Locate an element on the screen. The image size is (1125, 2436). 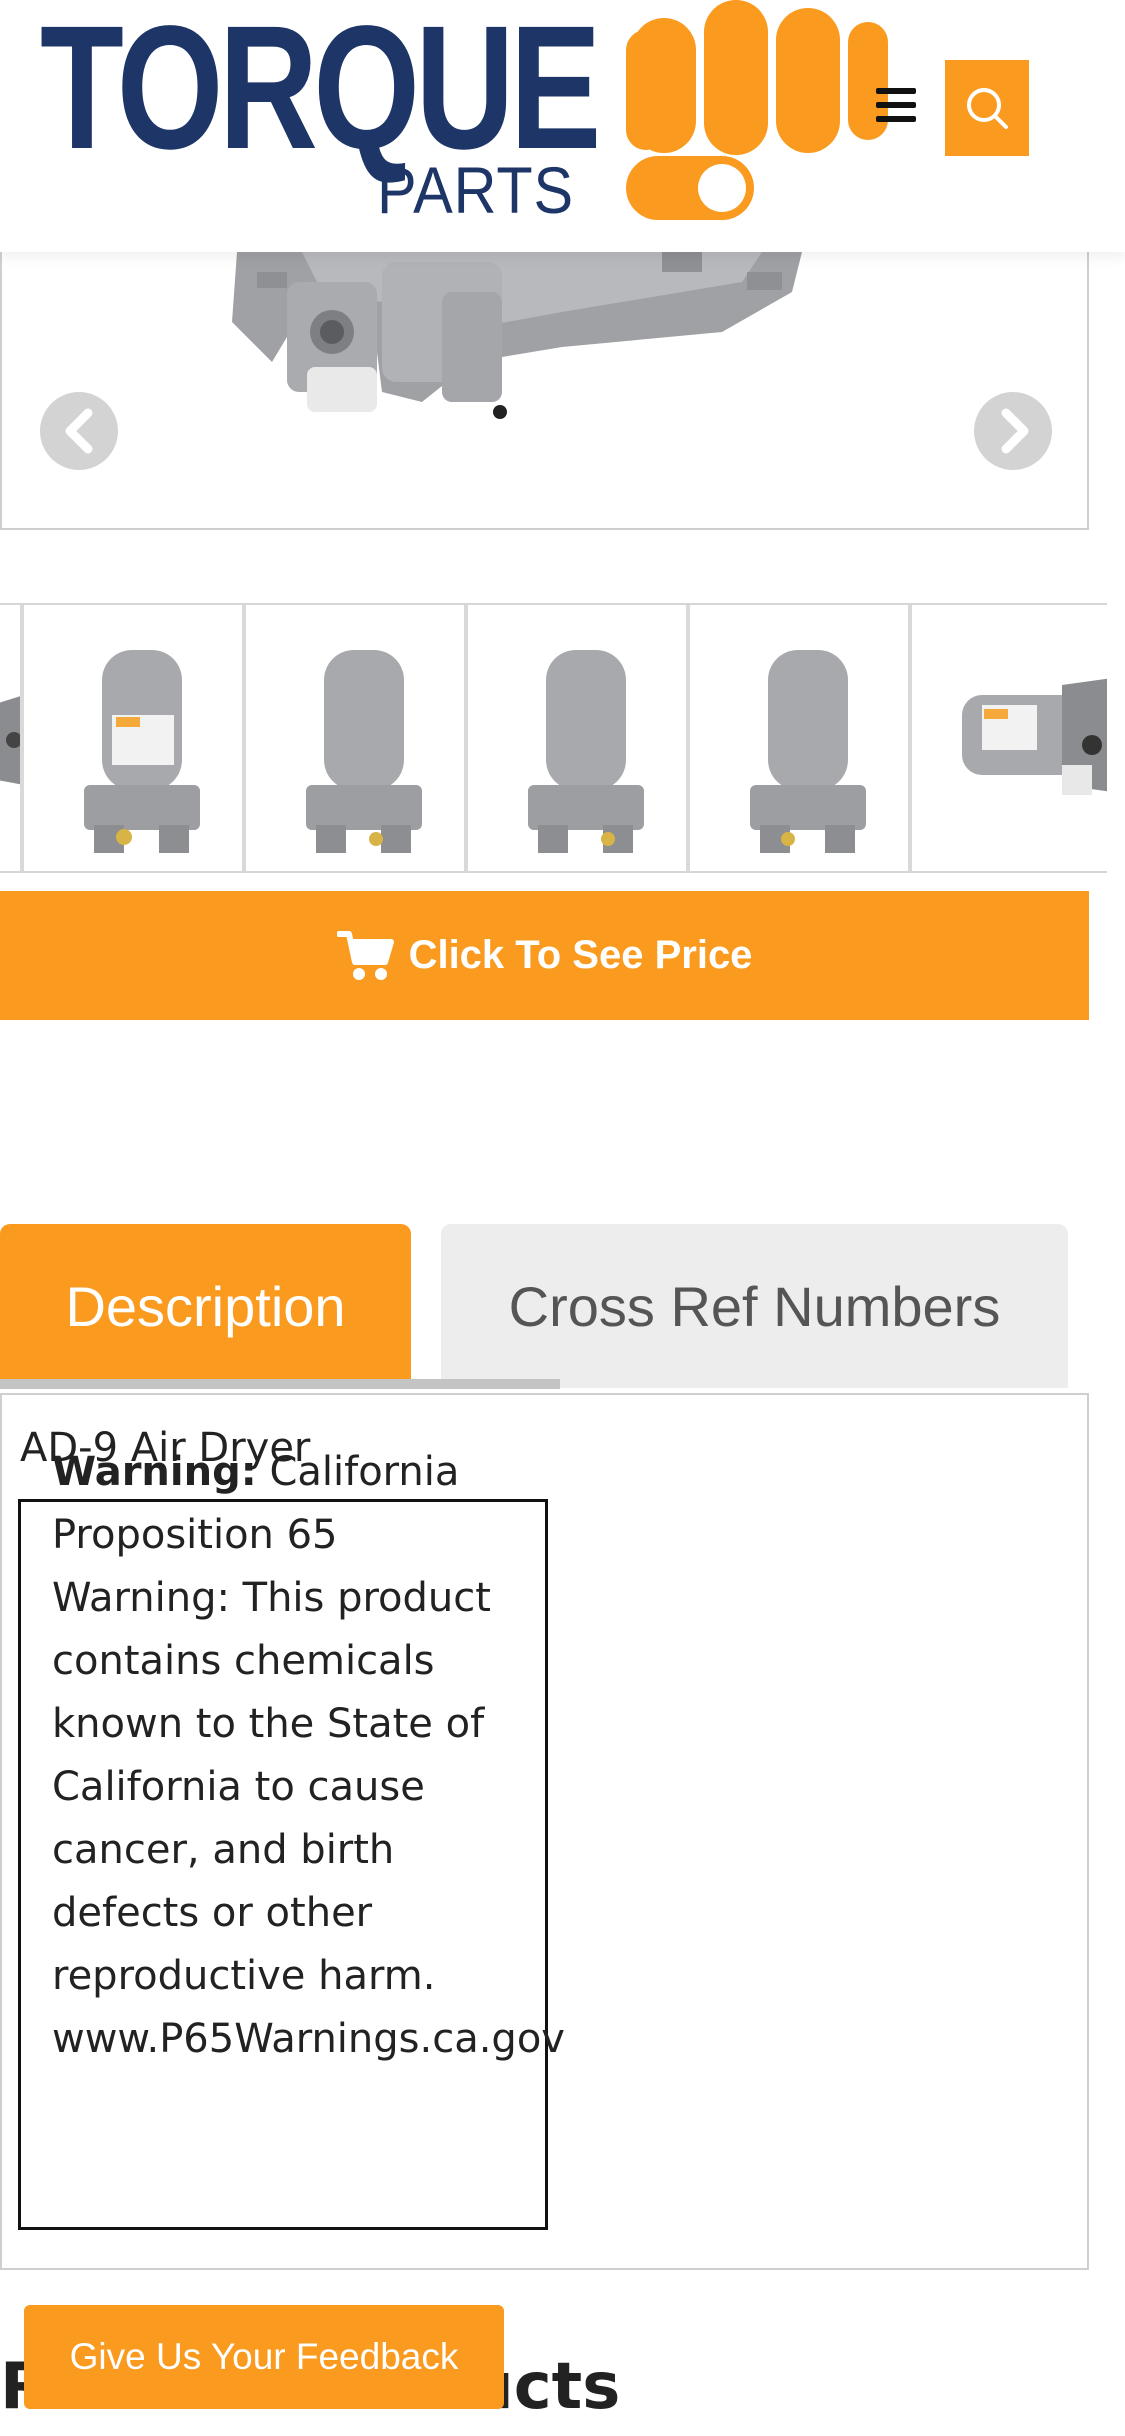
warning-line: Proposition 65 is located at coordinates (195, 1535).